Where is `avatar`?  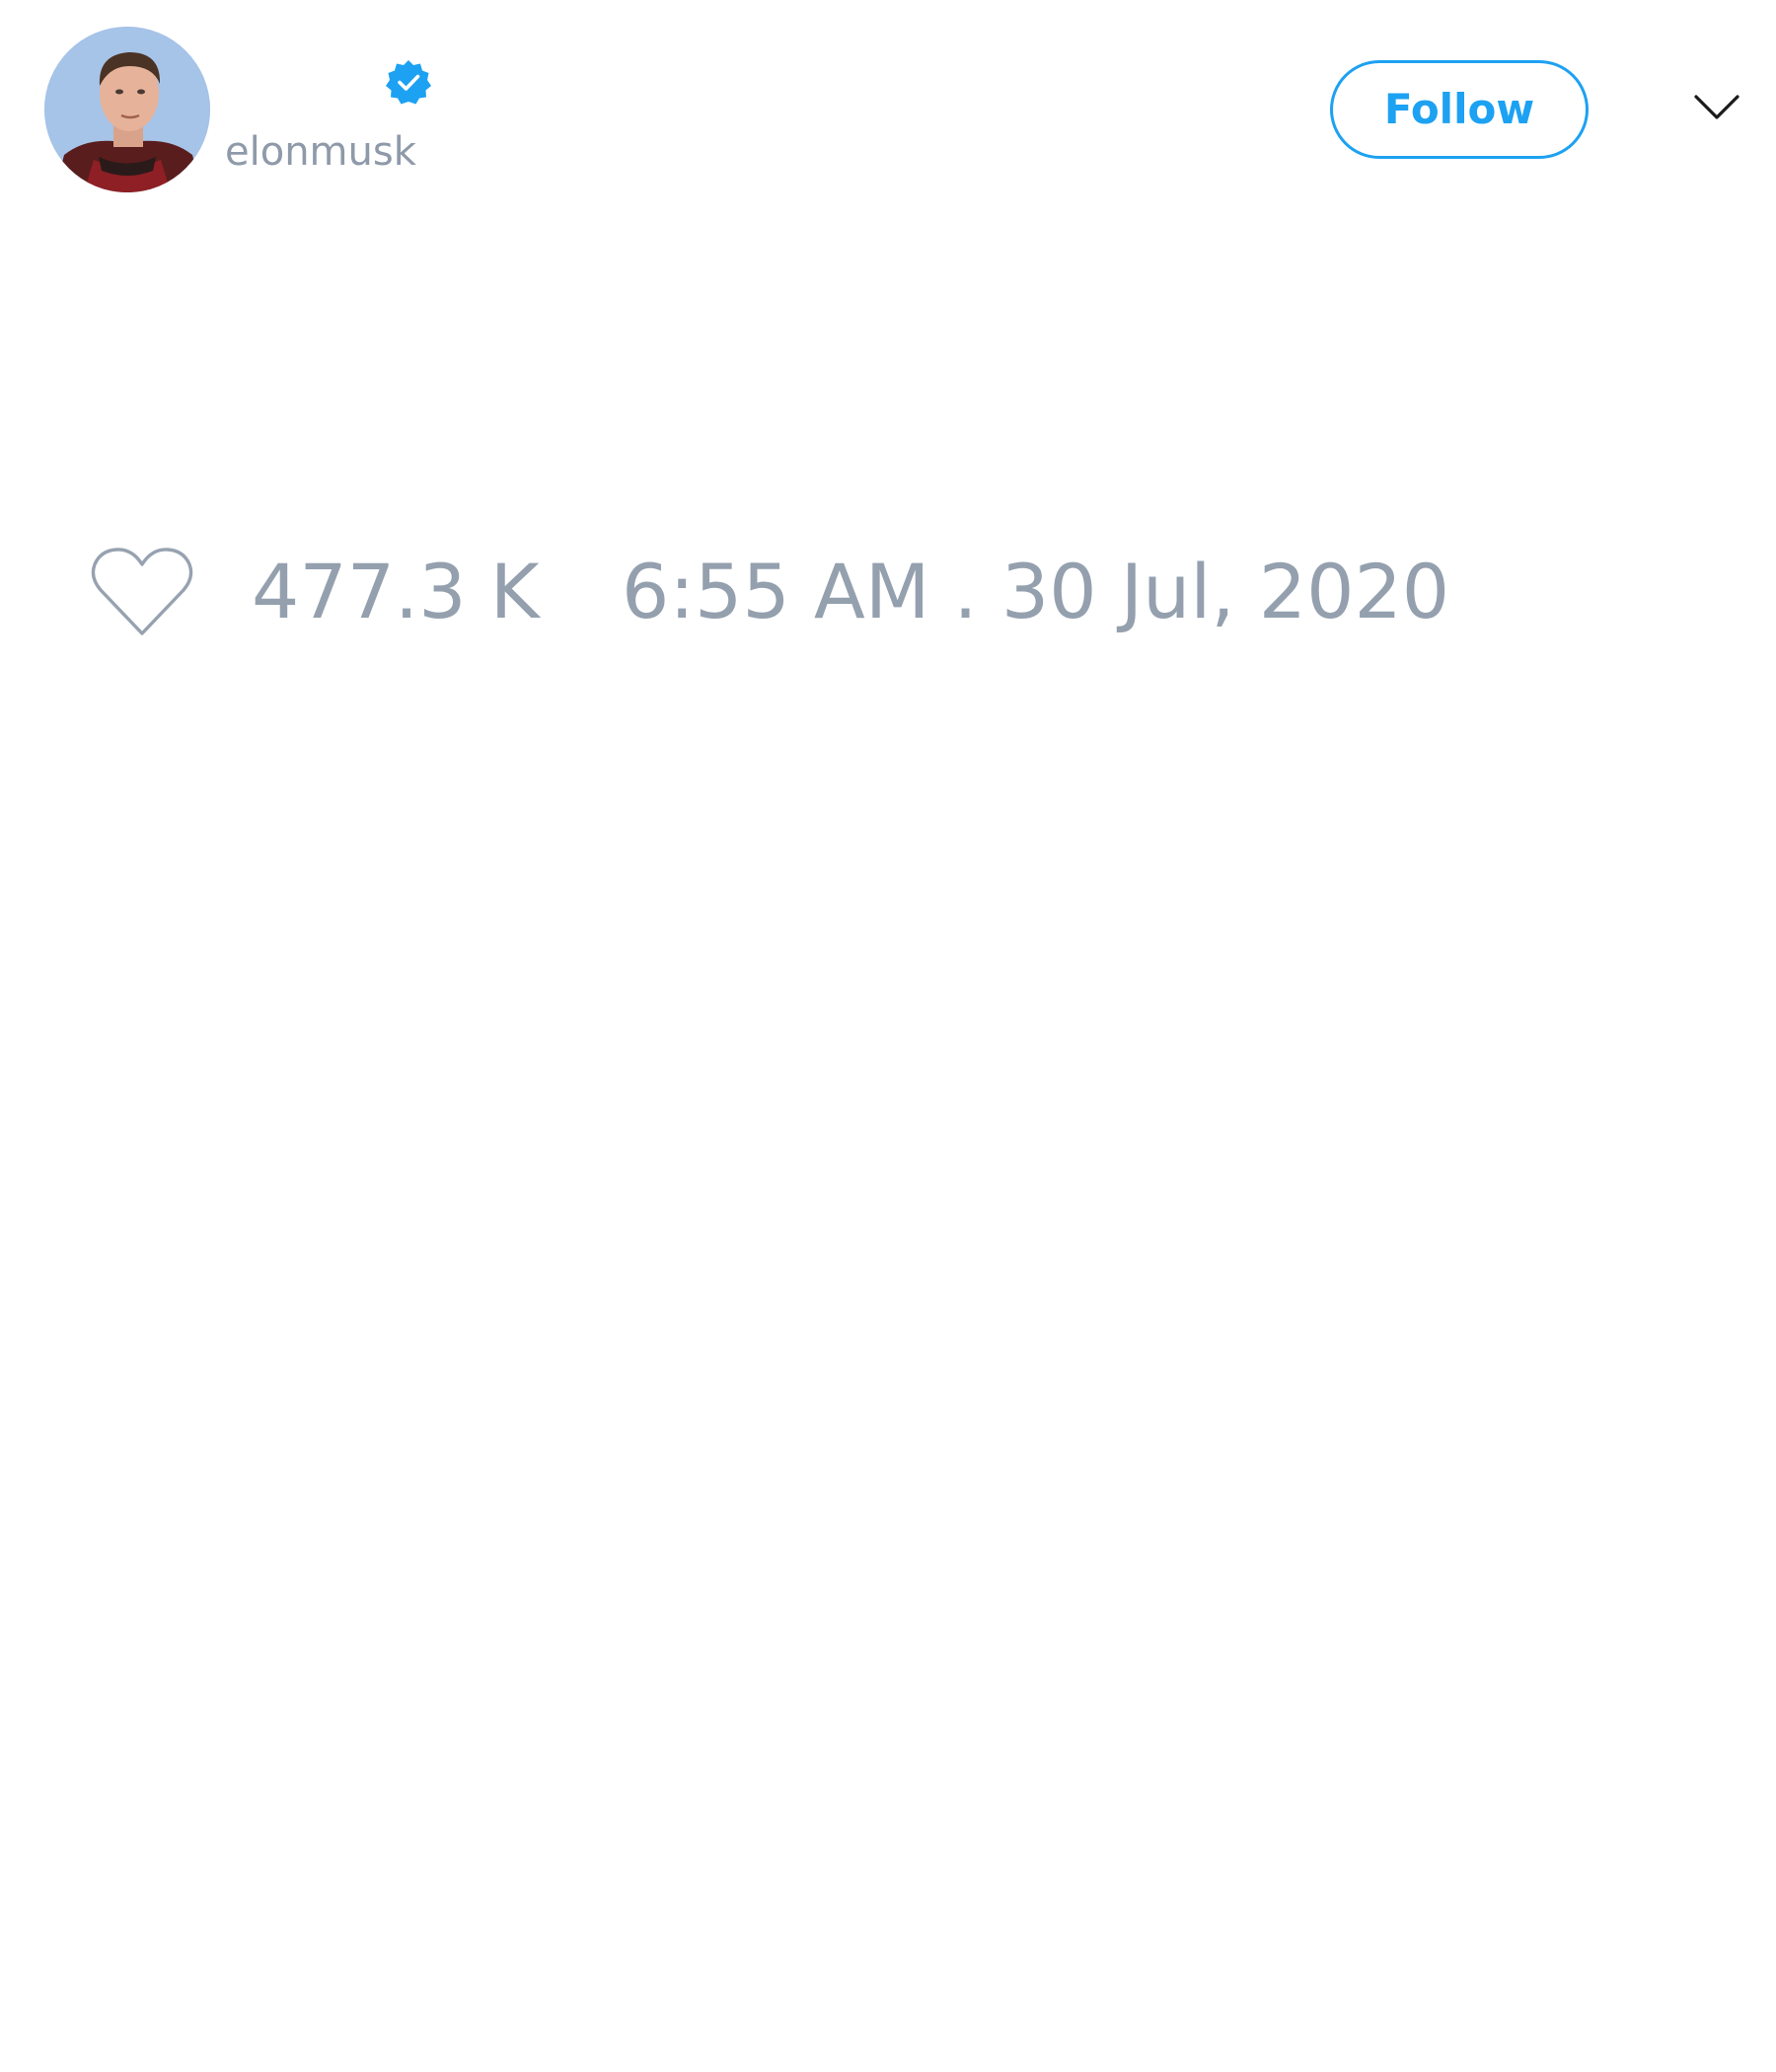
avatar is located at coordinates (127, 110).